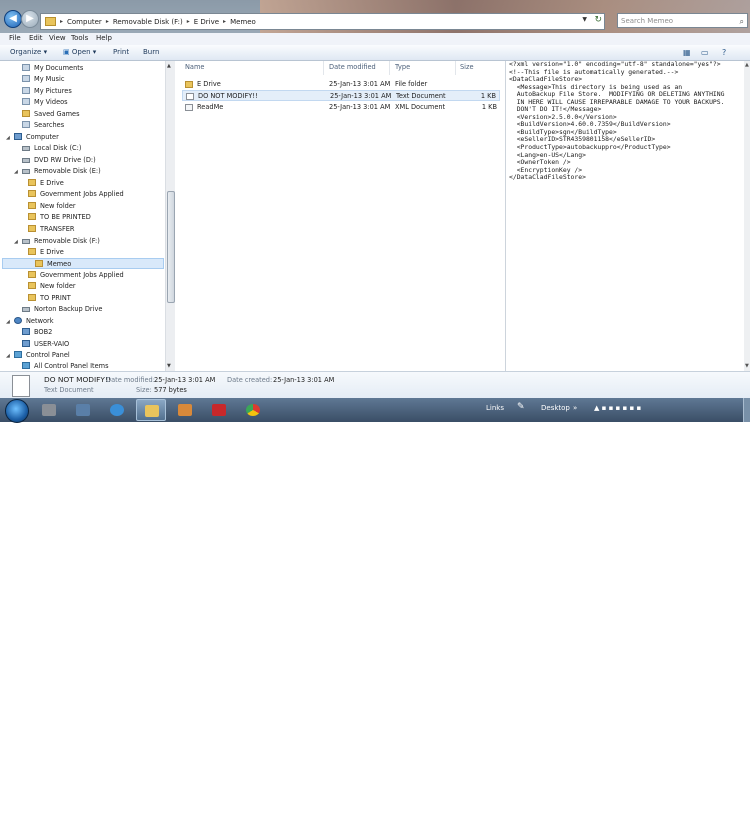 The image size is (750, 816). I want to click on breadcrumb-computer: Computer, so click(86, 22).